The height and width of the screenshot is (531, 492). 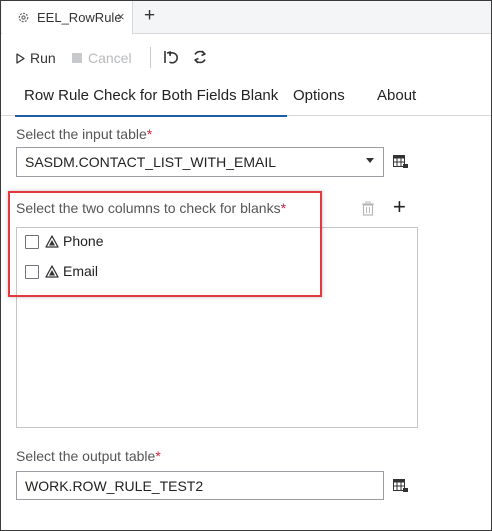 I want to click on trash-icon, so click(x=368, y=208).